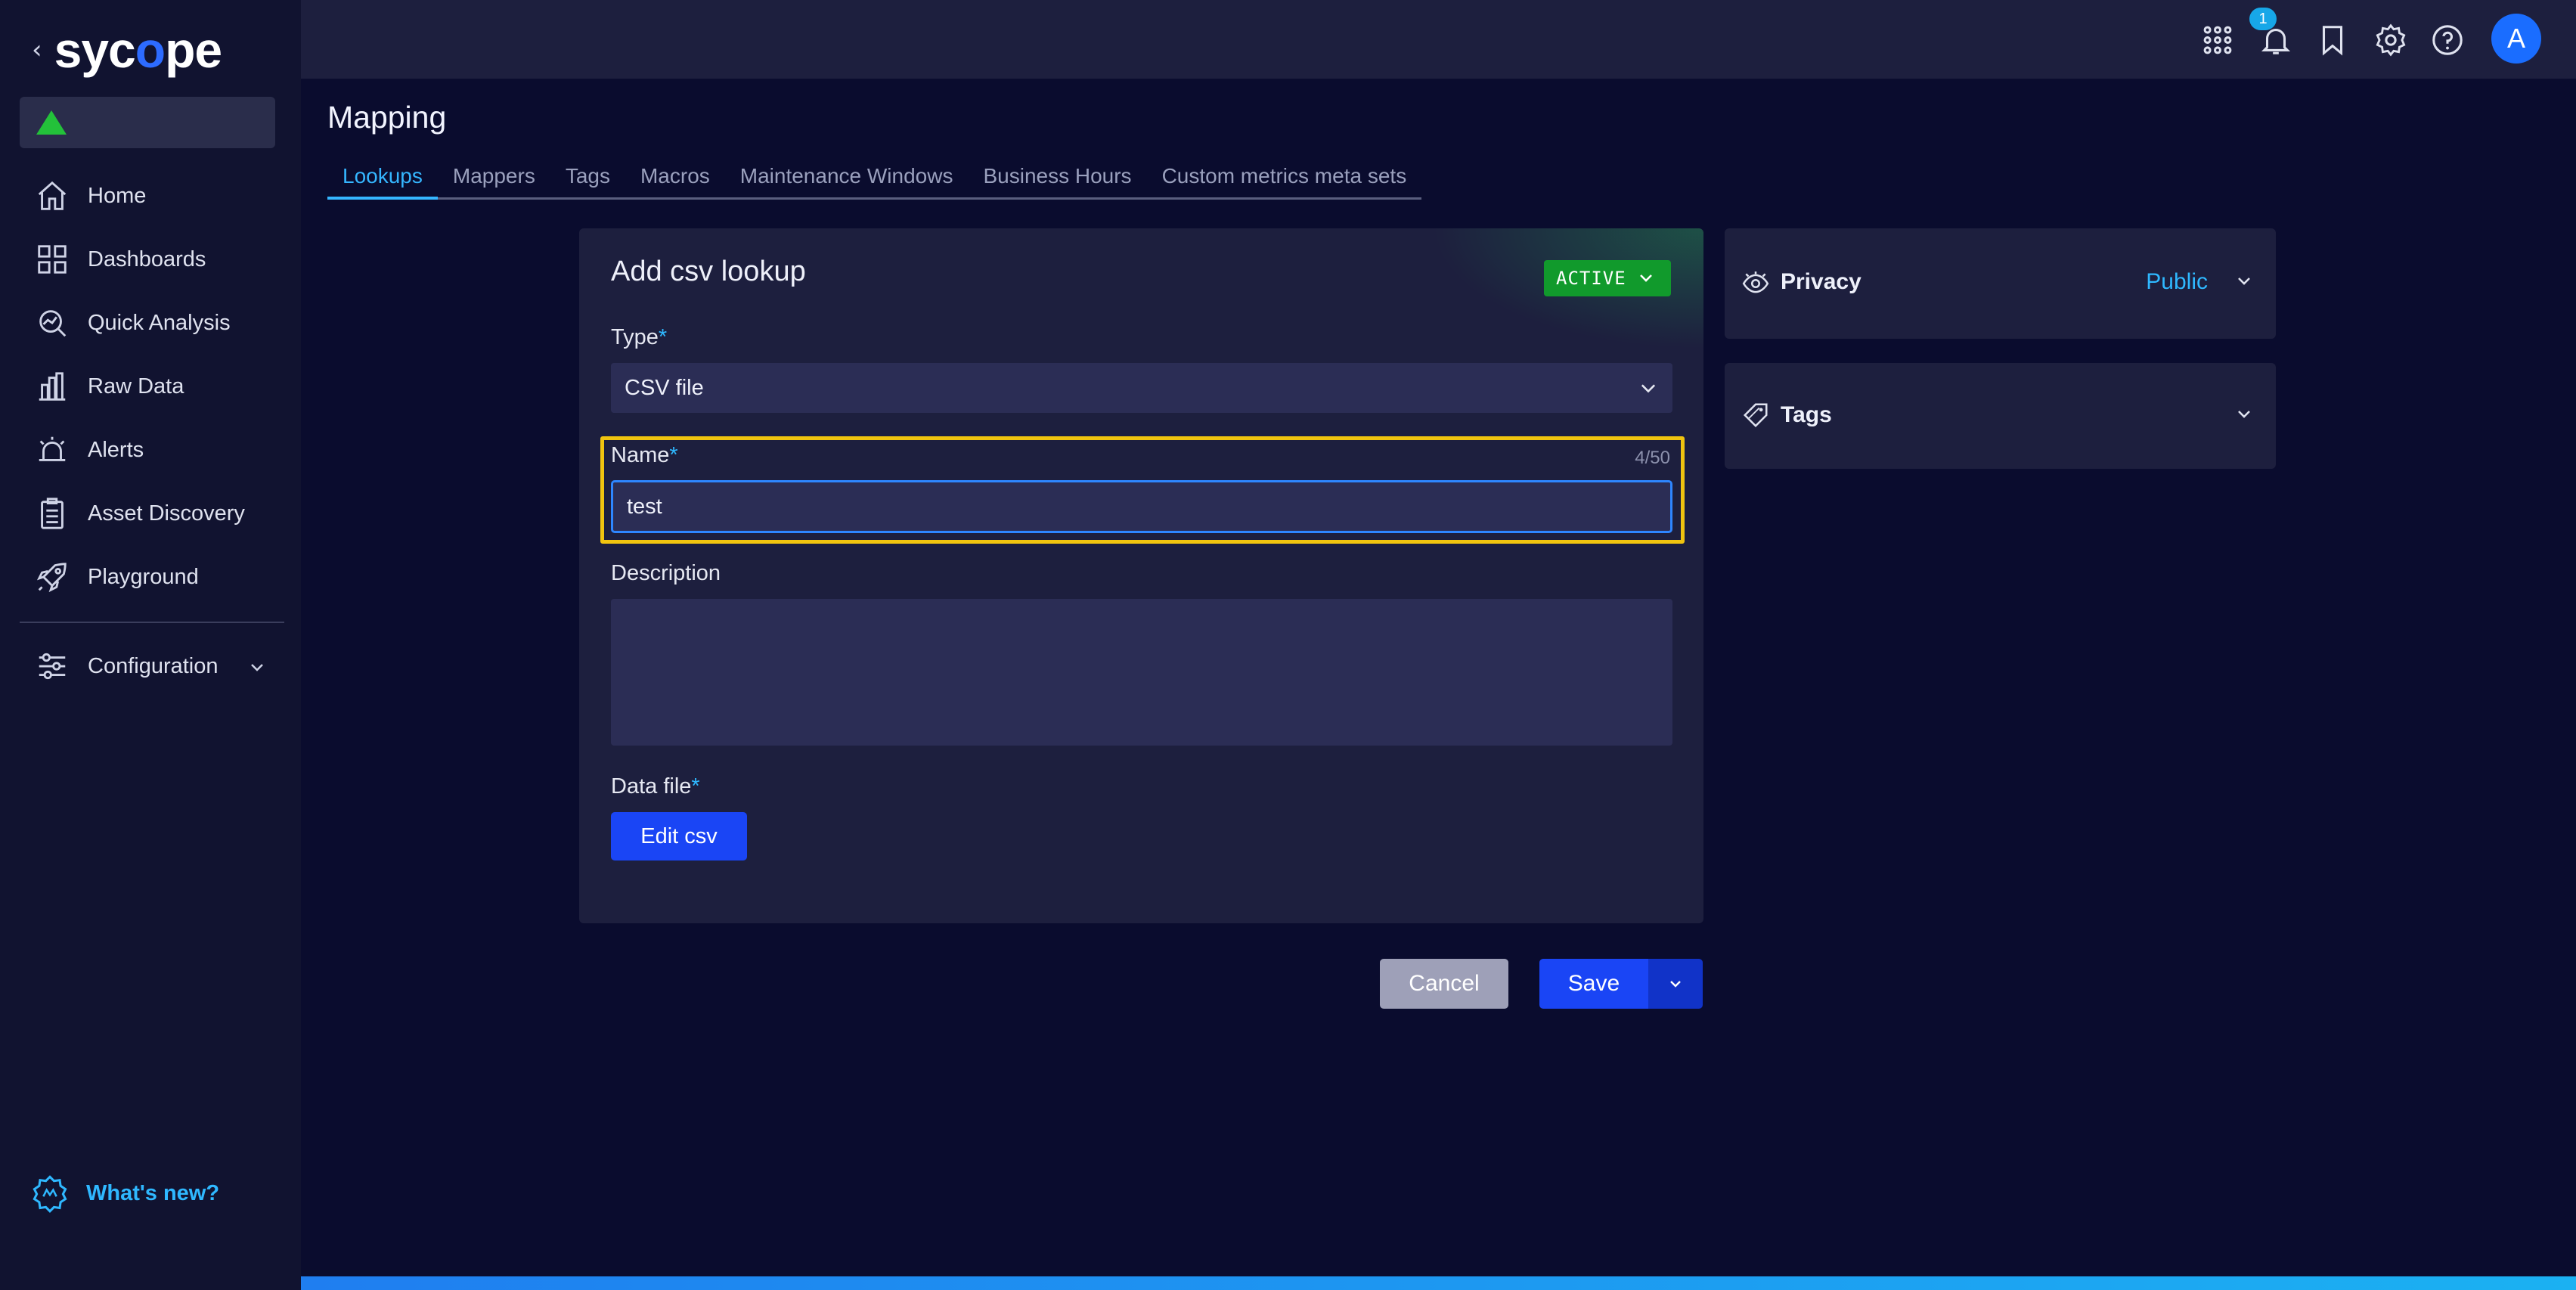 The height and width of the screenshot is (1290, 2576). I want to click on privacy-eye-icon, so click(1755, 282).